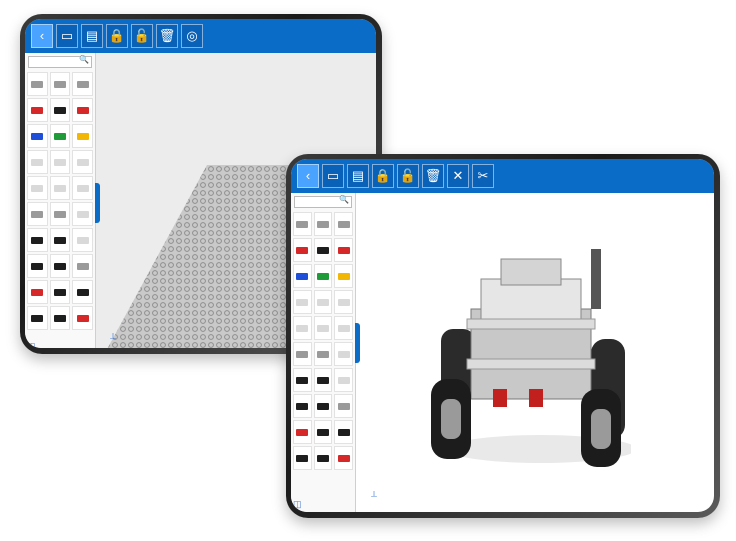 The height and width of the screenshot is (541, 736). Describe the element at coordinates (531, 354) in the screenshot. I see `robot-model` at that location.